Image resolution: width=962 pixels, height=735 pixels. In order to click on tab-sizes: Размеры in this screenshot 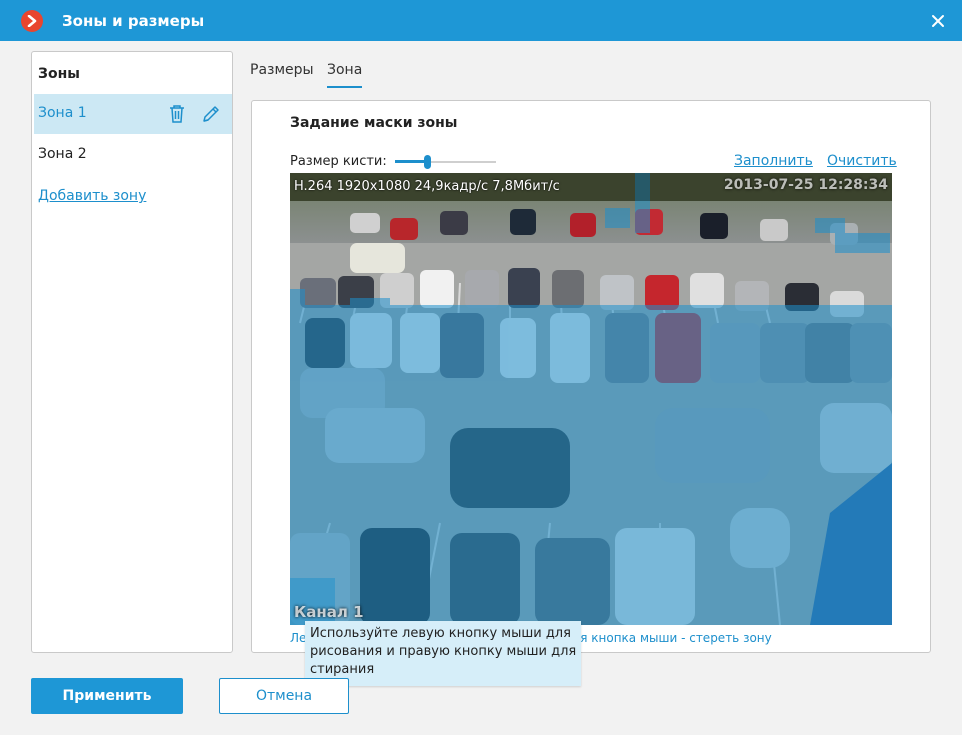, I will do `click(282, 74)`.